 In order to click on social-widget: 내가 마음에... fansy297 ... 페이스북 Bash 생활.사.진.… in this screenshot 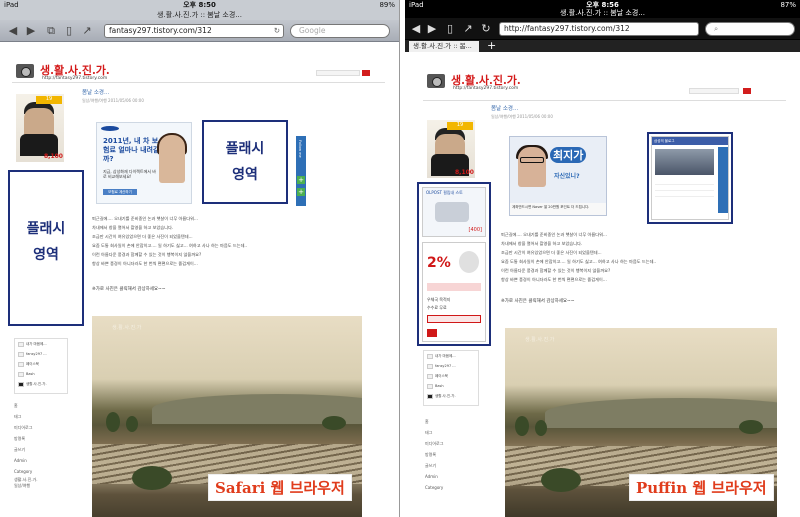, I will do `click(41, 366)`.